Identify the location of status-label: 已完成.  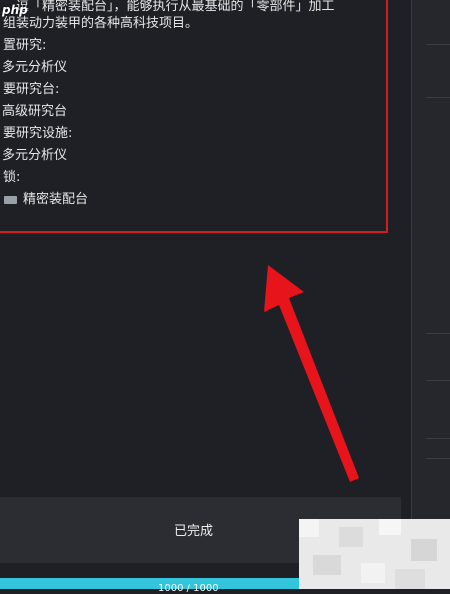
(194, 531).